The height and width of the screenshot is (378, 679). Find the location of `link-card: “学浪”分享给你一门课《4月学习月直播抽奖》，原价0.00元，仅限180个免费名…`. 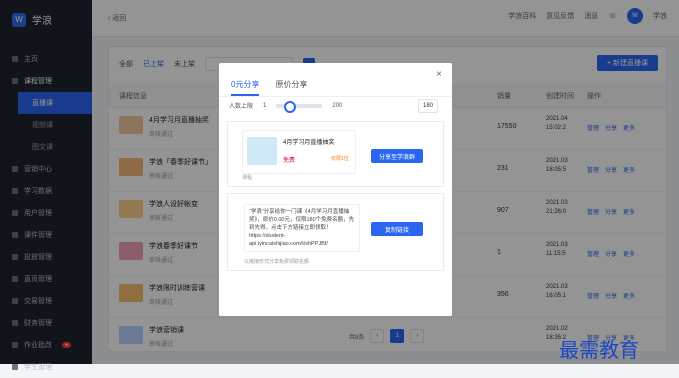

link-card: “学浪”分享给你一门课《4月学习月直播抽奖》，原价0.00元，仅限180个免费名… is located at coordinates (335, 232).